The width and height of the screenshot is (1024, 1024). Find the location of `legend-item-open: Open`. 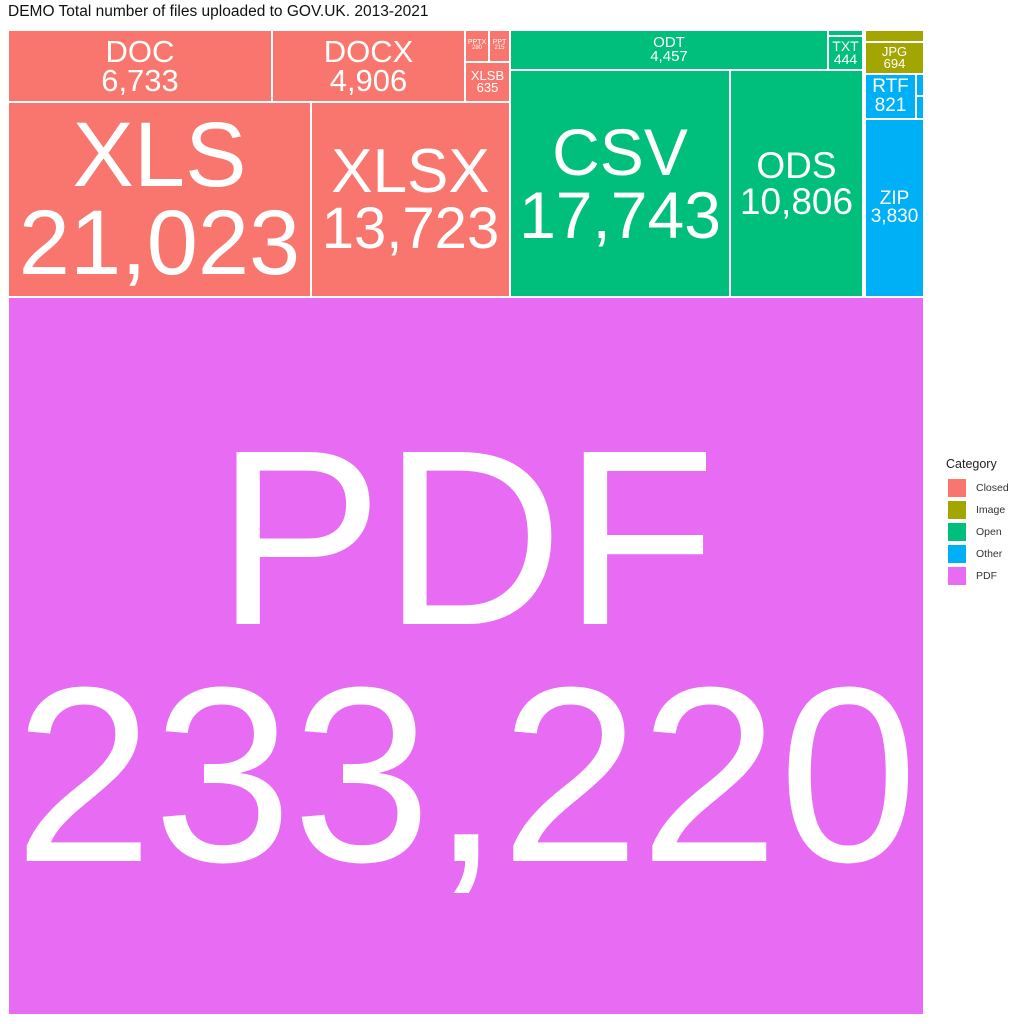

legend-item-open: Open is located at coordinates (977, 532).